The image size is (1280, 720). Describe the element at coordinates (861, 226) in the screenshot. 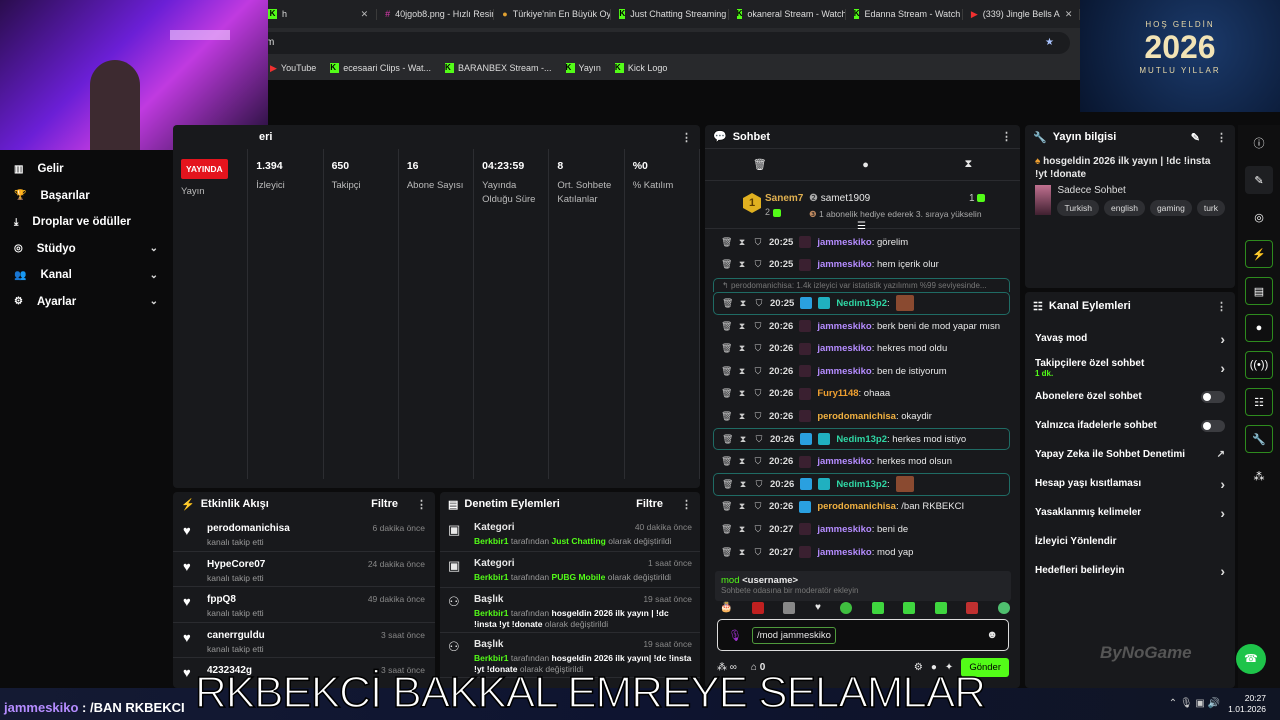

I see `collapse-icon: ☰` at that location.